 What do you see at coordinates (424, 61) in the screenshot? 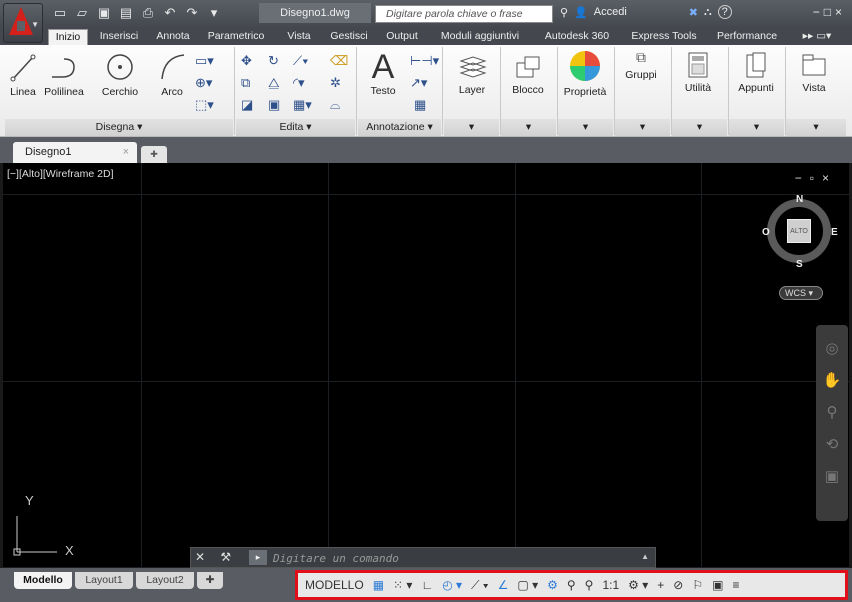
I see `linear-dimension-icon: ⊢⊣▾` at bounding box center [424, 61].